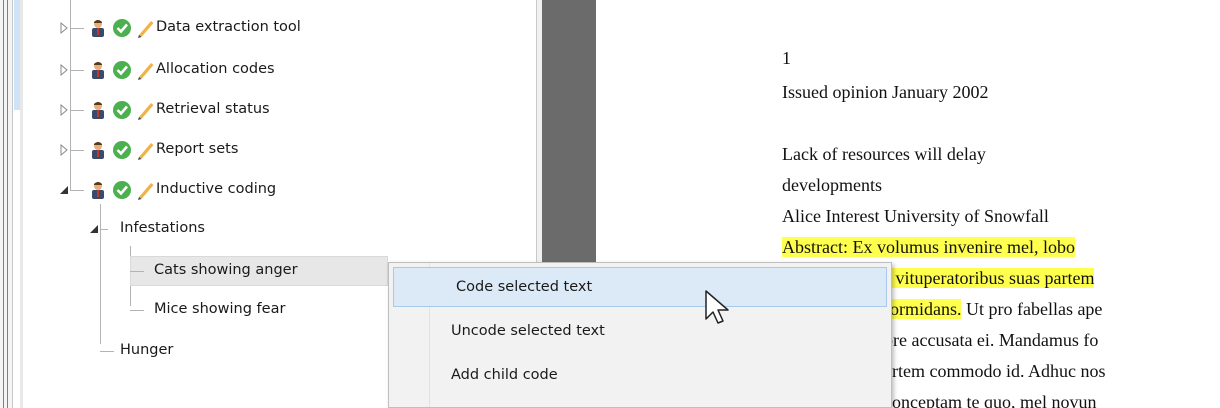 The height and width of the screenshot is (408, 1220). I want to click on menu-item-code-selected-text: Code selected text, so click(640, 287).